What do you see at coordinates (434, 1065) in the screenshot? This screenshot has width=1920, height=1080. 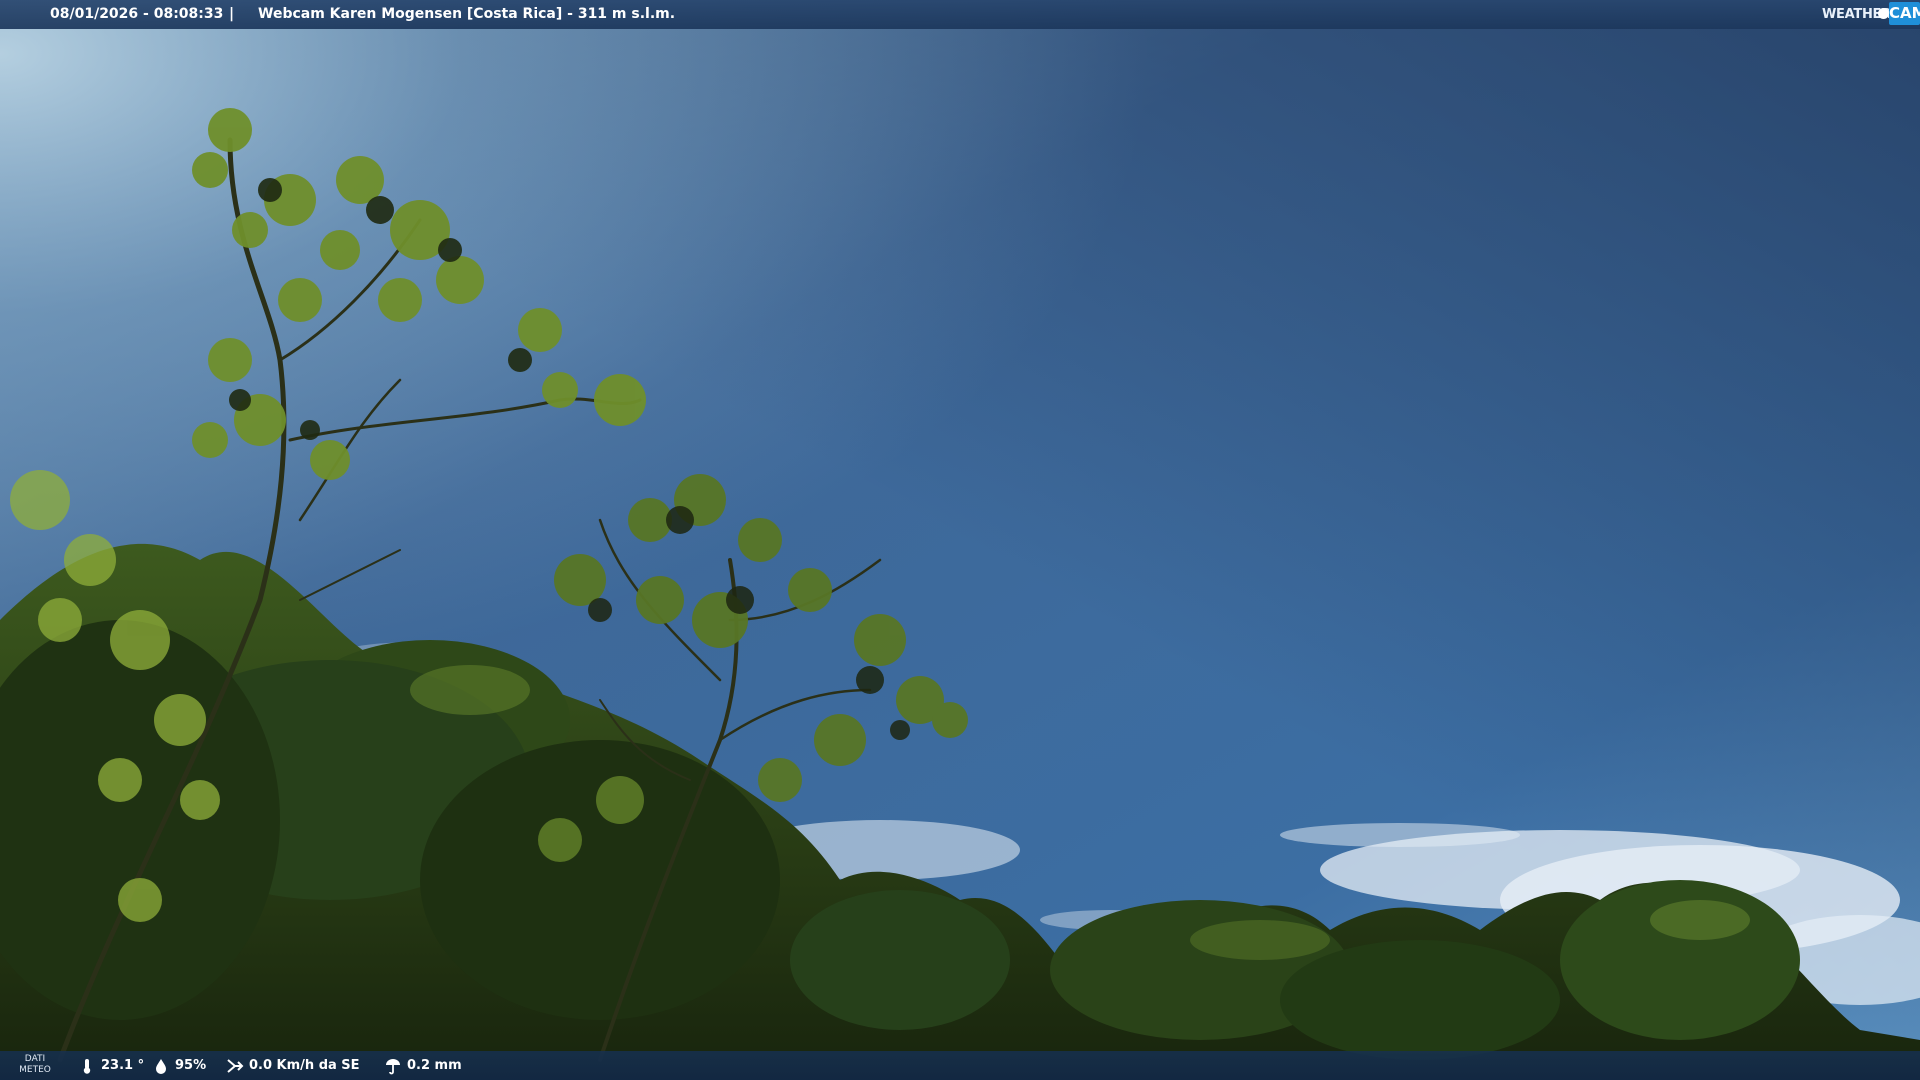 I see `rain-value: 0.2 mm` at bounding box center [434, 1065].